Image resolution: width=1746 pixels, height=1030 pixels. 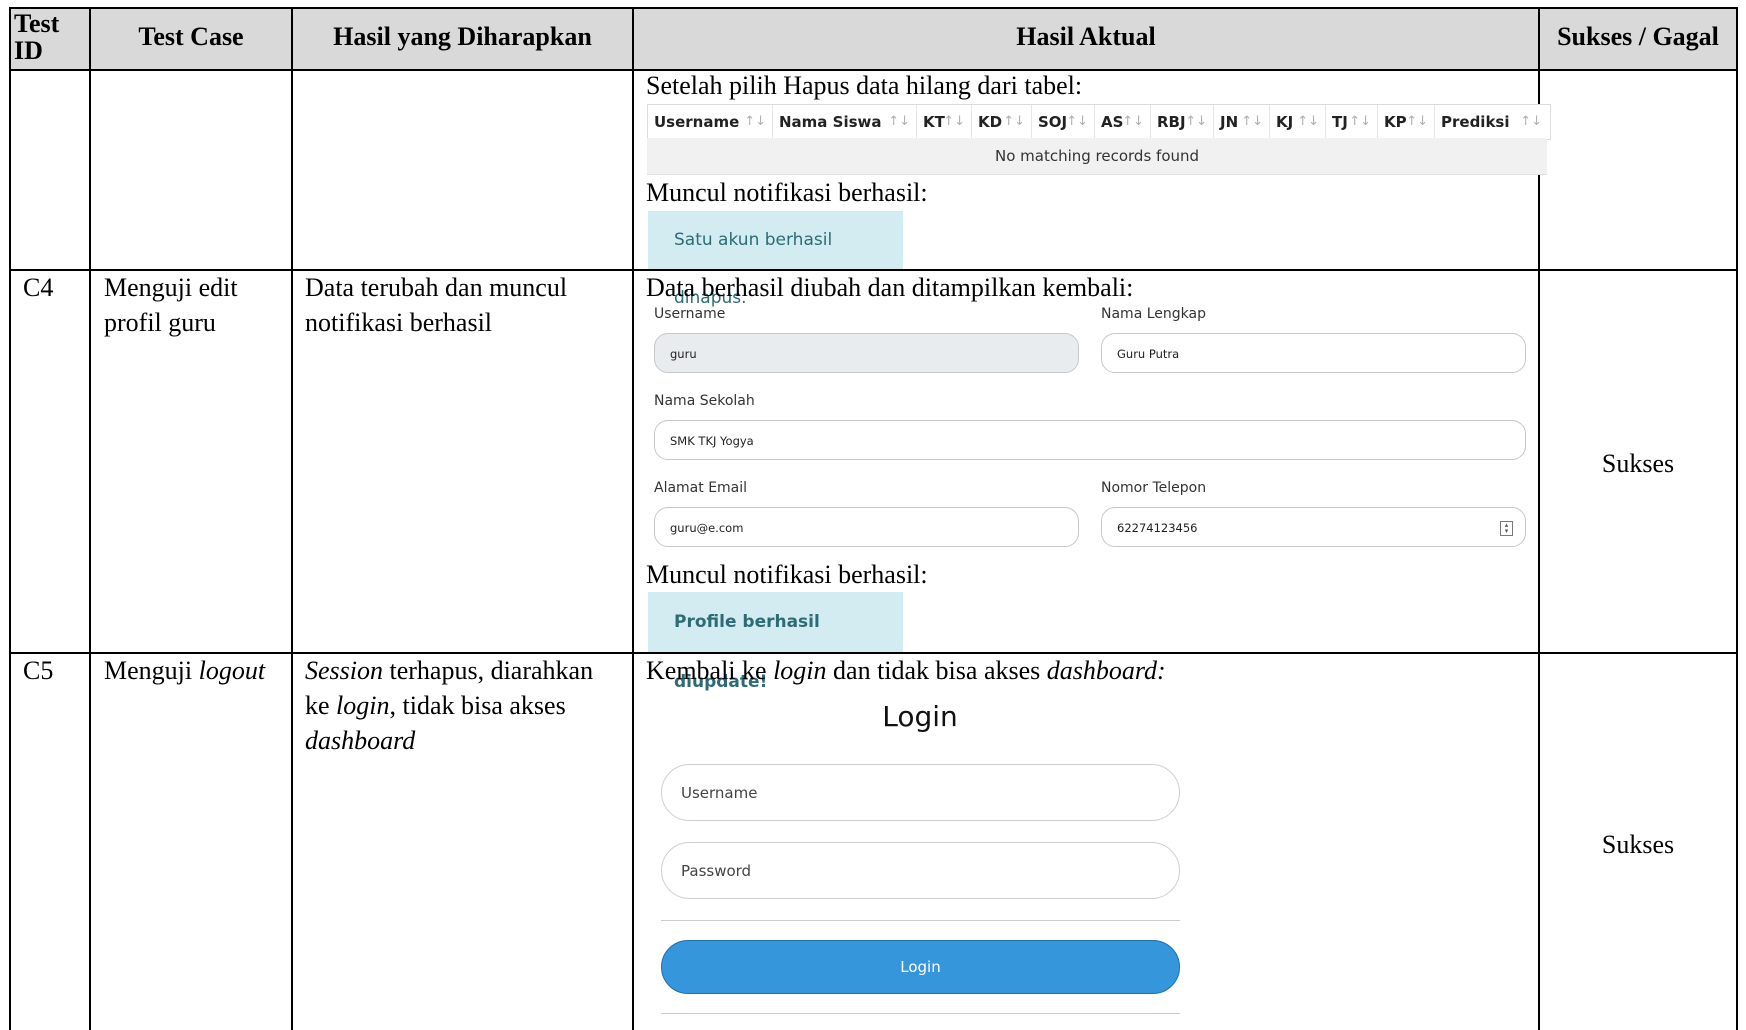 I want to click on column-rbj: RBJ ↑↓, so click(x=1182, y=122).